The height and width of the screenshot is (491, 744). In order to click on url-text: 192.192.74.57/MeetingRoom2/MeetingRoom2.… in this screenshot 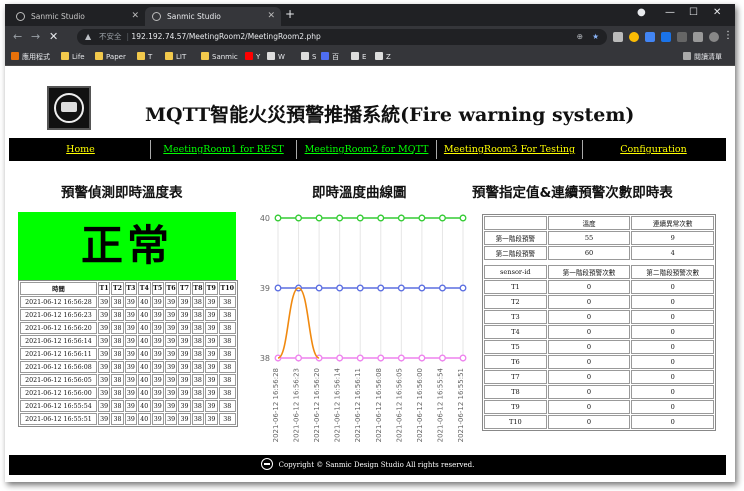, I will do `click(225, 36)`.